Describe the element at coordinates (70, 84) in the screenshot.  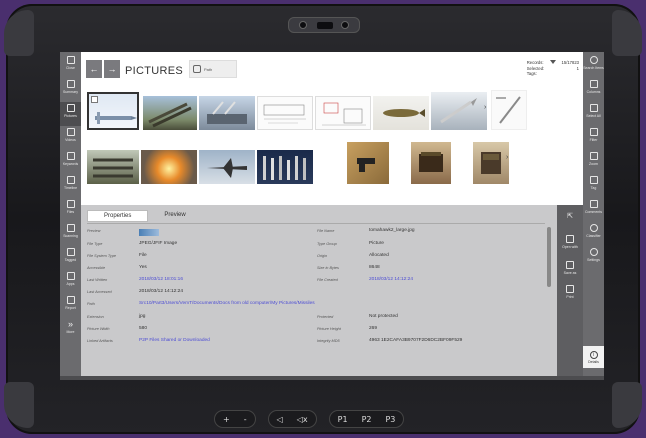
I see `document-icon` at that location.